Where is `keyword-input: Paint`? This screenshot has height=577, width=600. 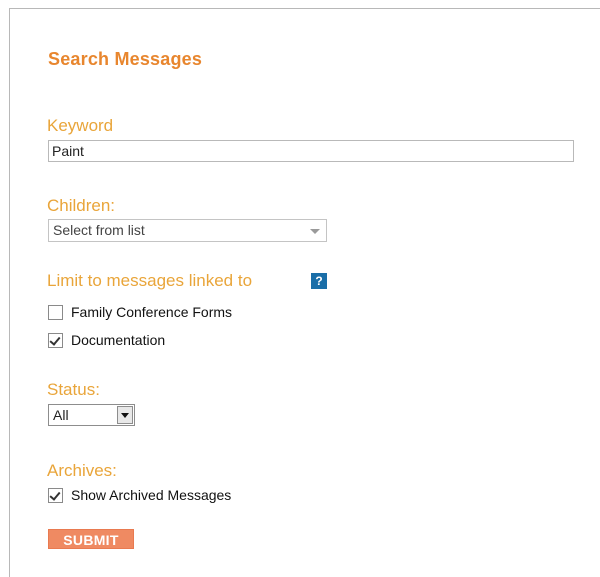 keyword-input: Paint is located at coordinates (311, 151).